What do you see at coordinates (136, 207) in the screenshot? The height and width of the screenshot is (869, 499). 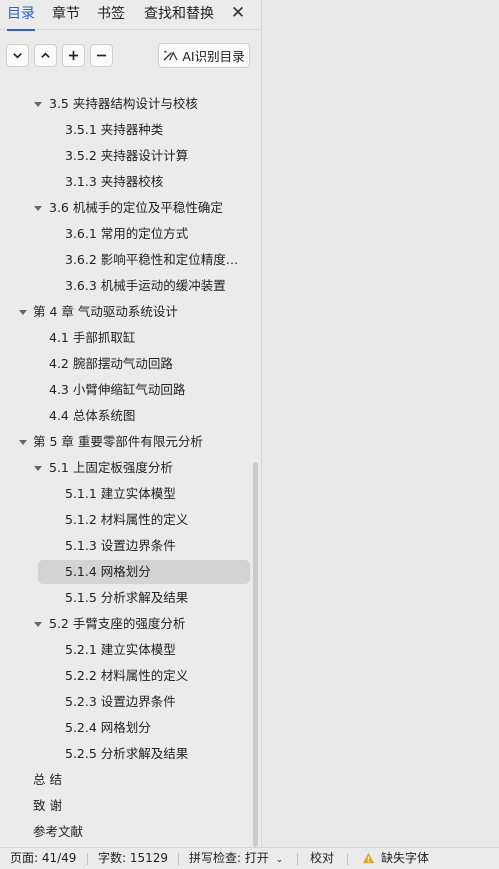 I see `toc-item-label: 3.6 机械手的定位及平稳性确定` at bounding box center [136, 207].